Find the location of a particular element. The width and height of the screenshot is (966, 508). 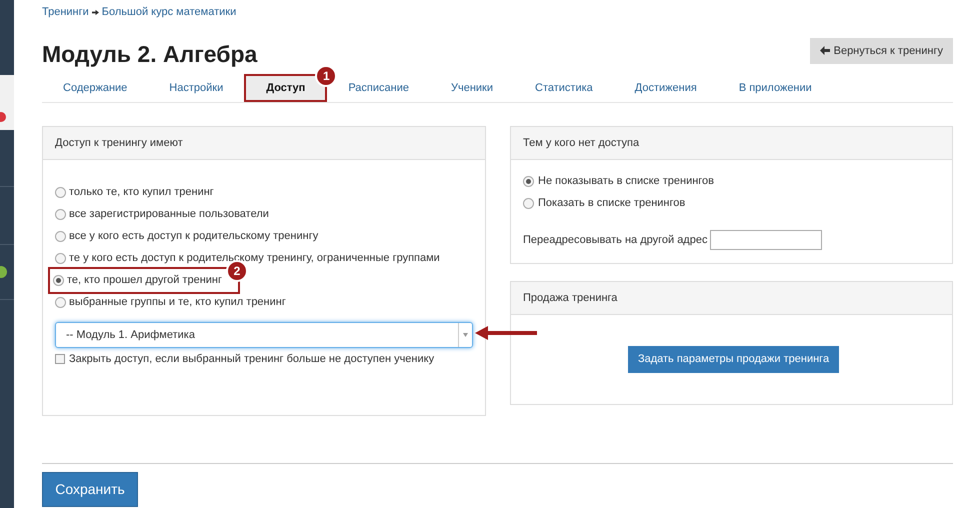

option-label: выбранные группы и те, кто купил тренинг is located at coordinates (177, 302).